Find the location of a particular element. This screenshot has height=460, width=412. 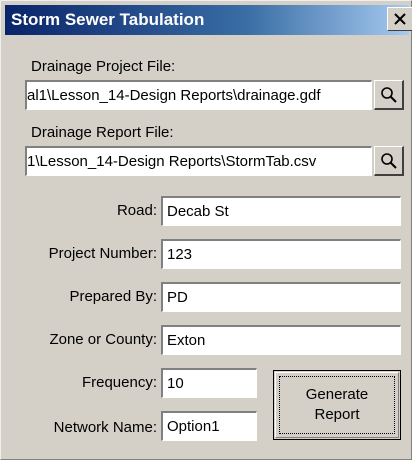

project-number-value: 123 is located at coordinates (180, 254).